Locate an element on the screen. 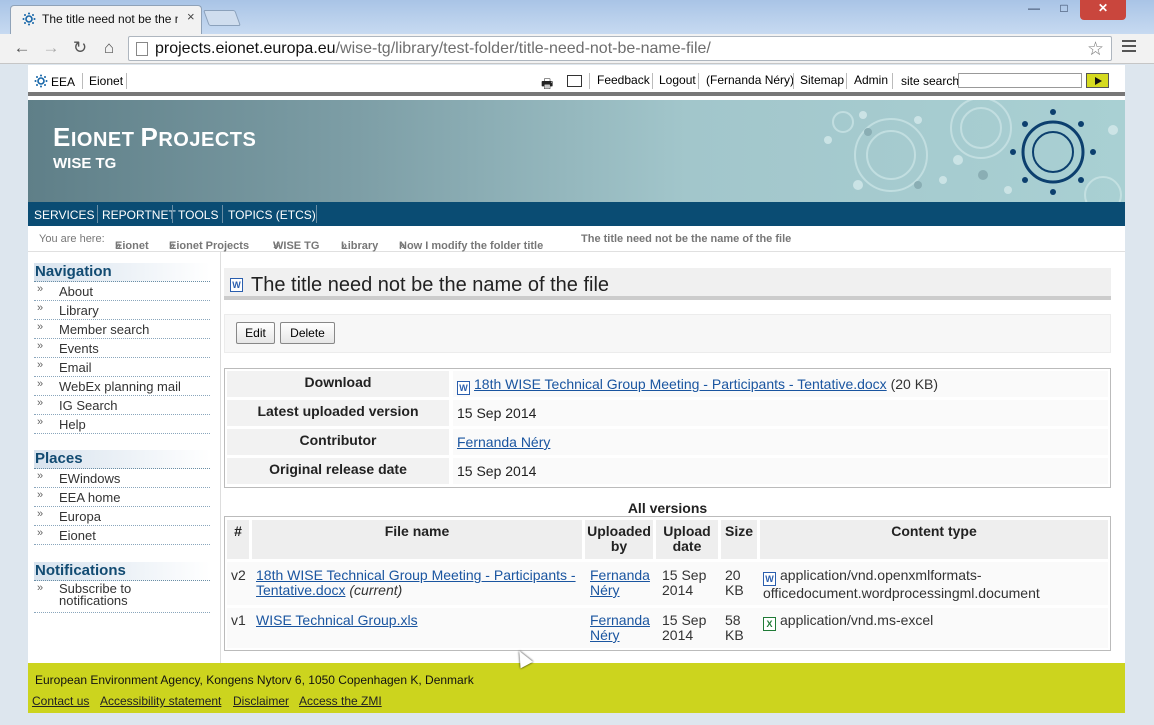 The image size is (1154, 725). sidebar-item-subscribe: » Subscribe to notifications is located at coordinates (122, 597).